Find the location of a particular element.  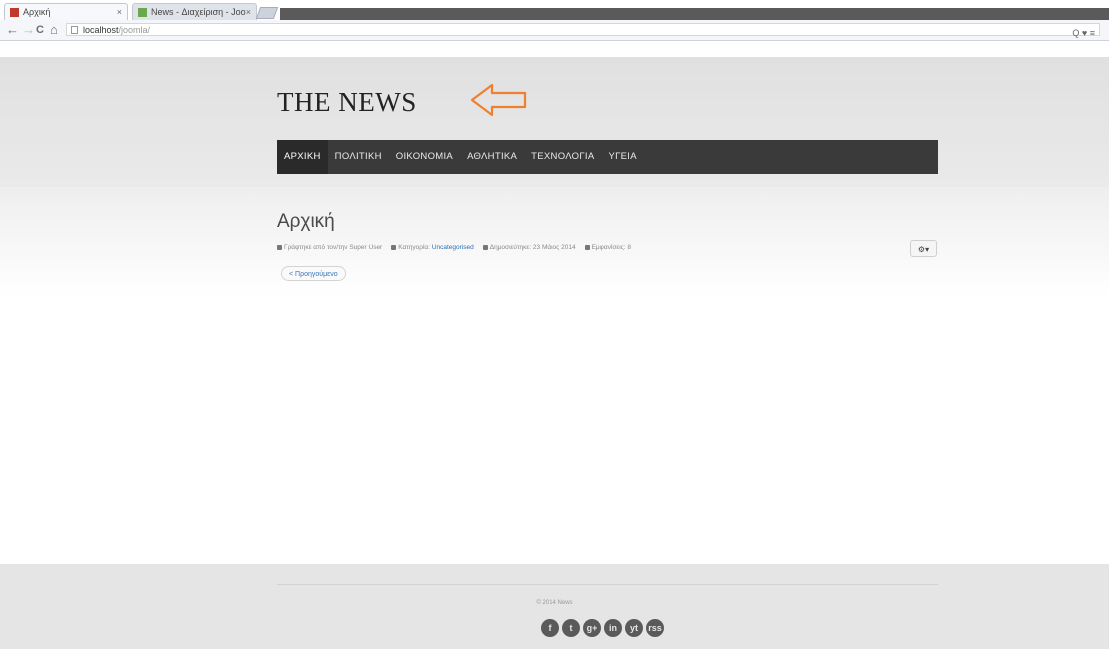

rss-icon: rss is located at coordinates (655, 628).